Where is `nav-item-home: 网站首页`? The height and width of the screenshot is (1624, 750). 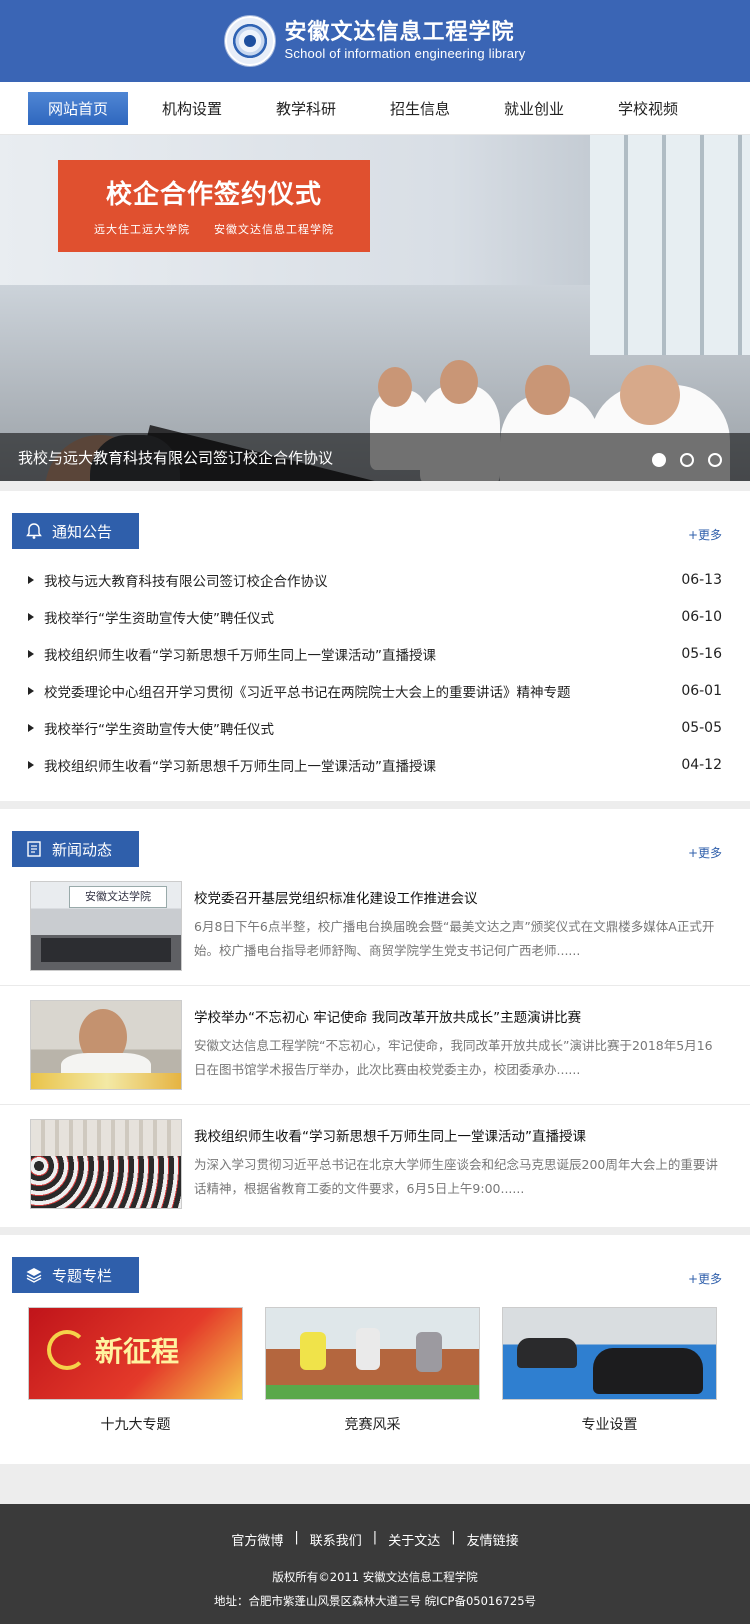
nav-item-home: 网站首页 is located at coordinates (78, 108).